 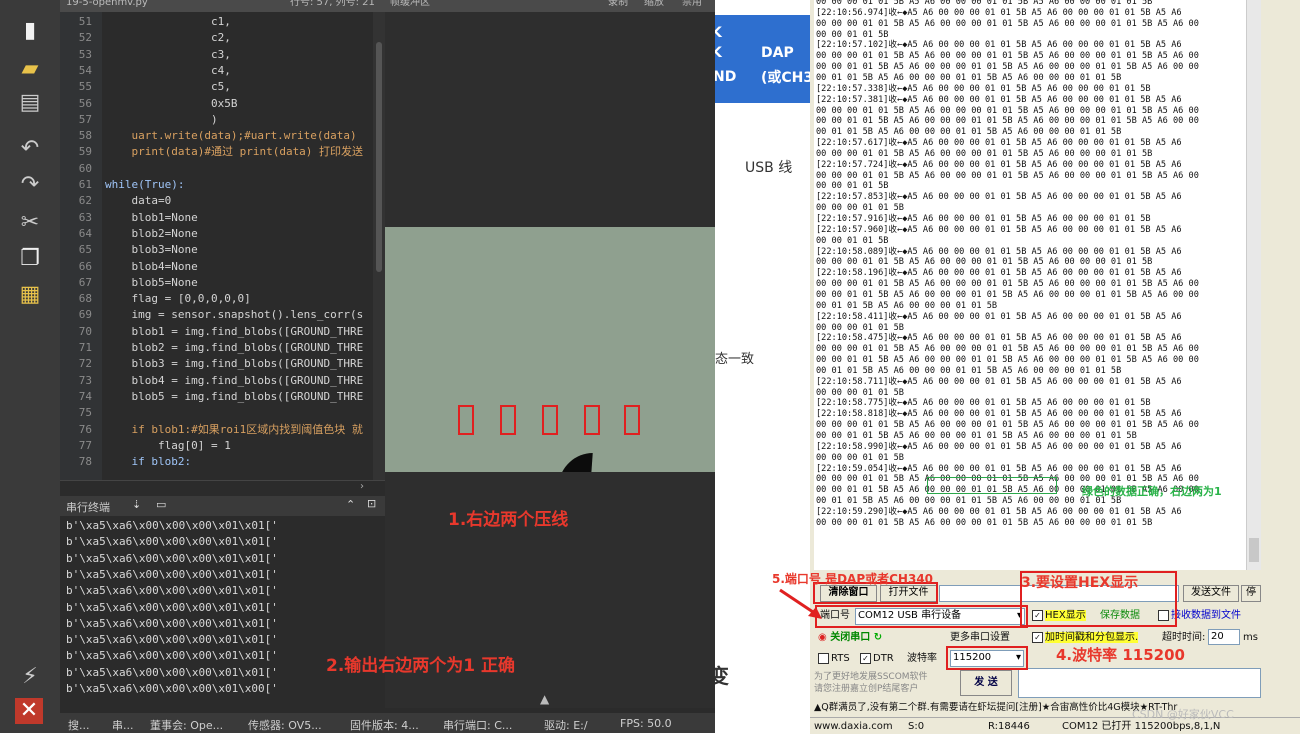 What do you see at coordinates (646, 723) in the screenshot?
I see `status-fps: FPS: 50.0` at bounding box center [646, 723].